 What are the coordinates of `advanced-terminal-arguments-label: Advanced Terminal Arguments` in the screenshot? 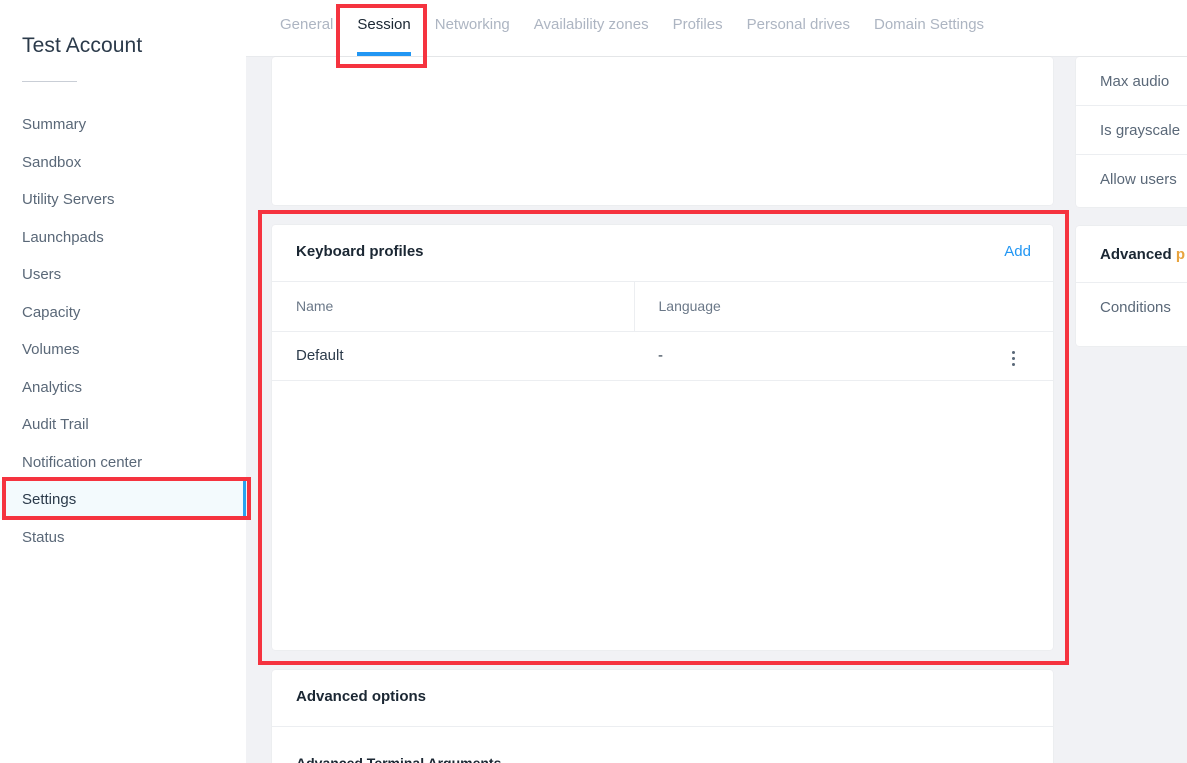 It's located at (399, 759).